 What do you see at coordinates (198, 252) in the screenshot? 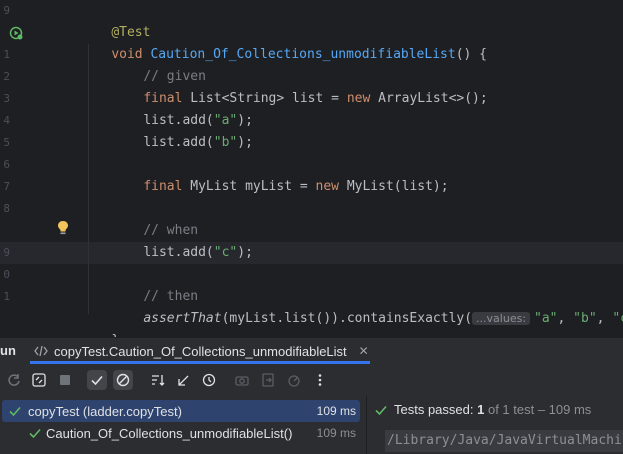
I see `code-line: list.add("c");` at bounding box center [198, 252].